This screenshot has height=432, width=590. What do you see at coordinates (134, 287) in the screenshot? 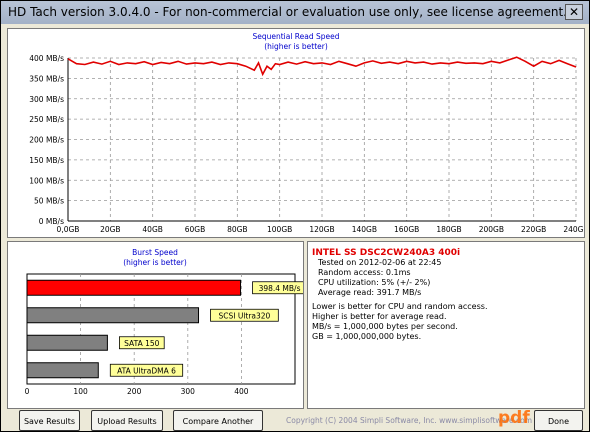
I see `burst-bar-tested` at bounding box center [134, 287].